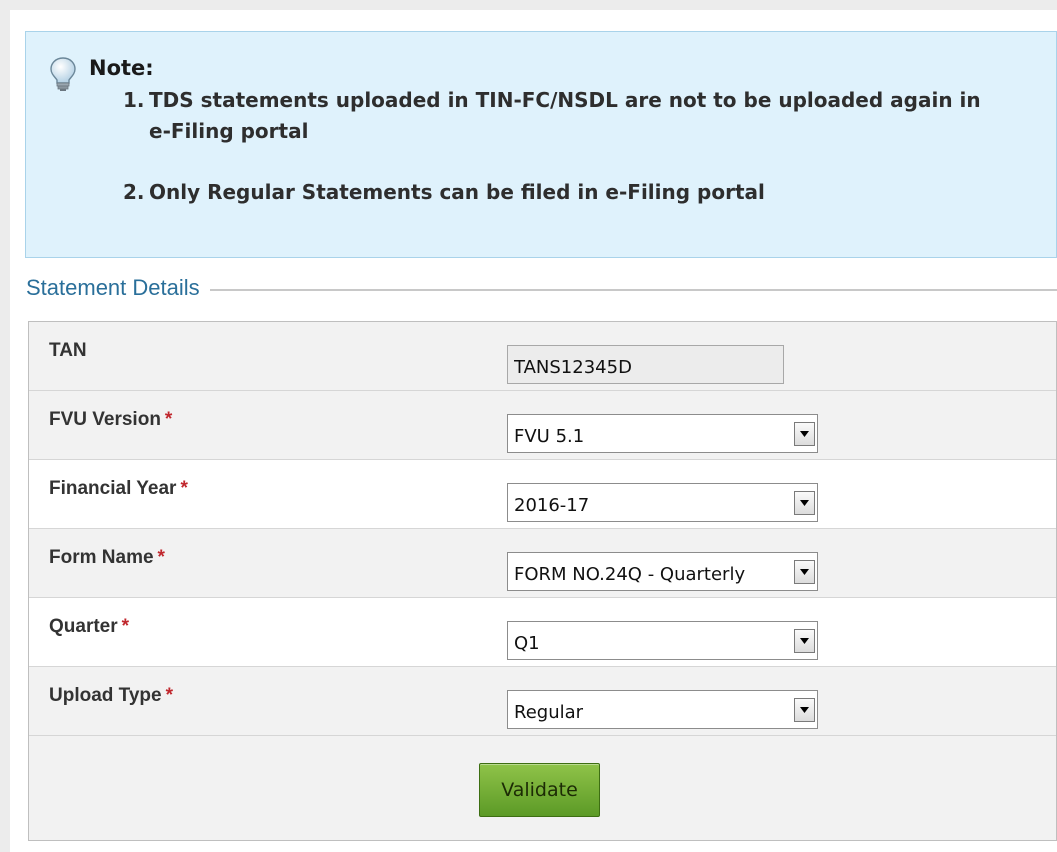 This screenshot has width=1057, height=852. What do you see at coordinates (107, 557) in the screenshot?
I see `form-name-label: Form Name *` at bounding box center [107, 557].